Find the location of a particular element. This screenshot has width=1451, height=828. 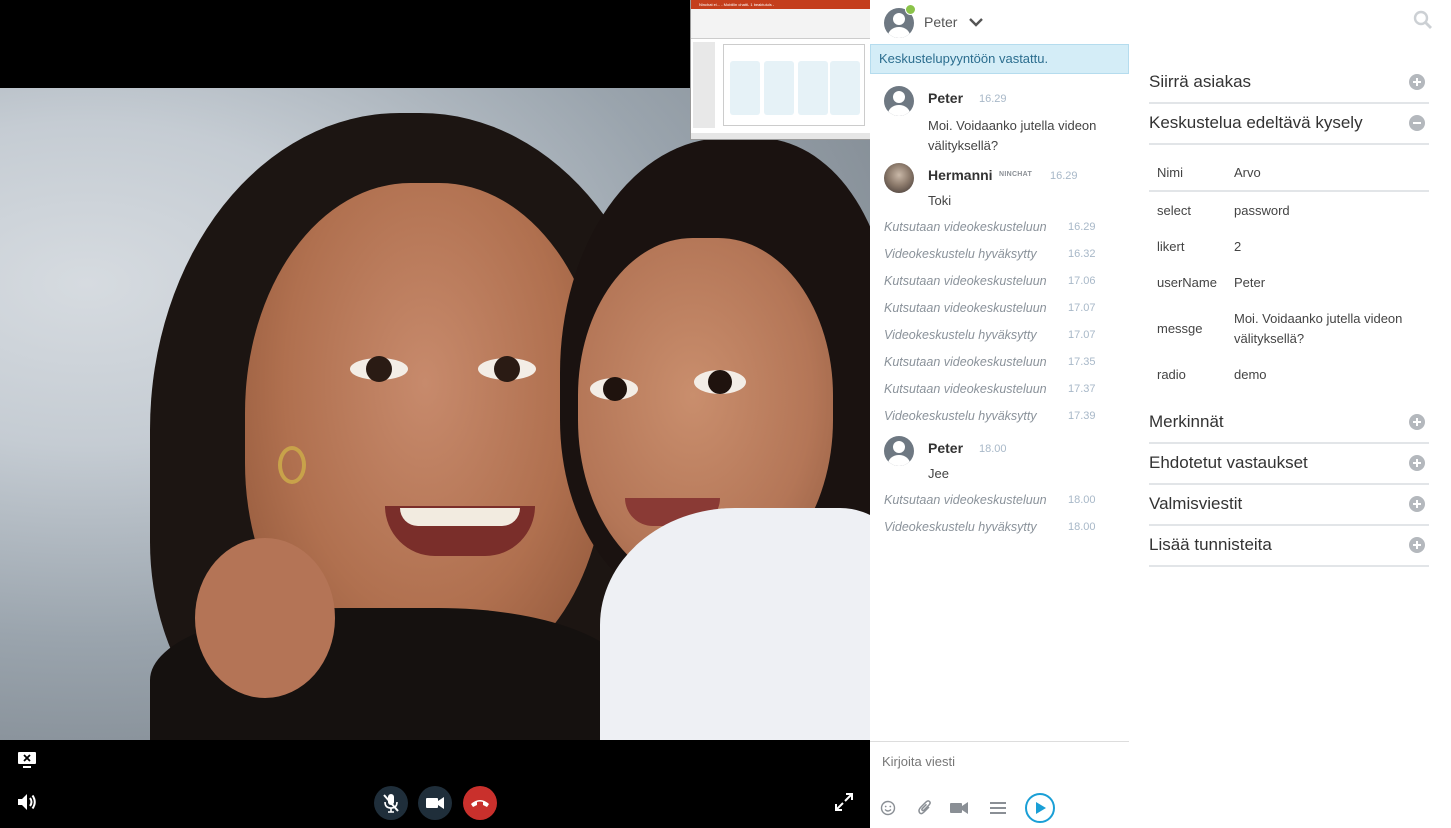

send-icon is located at coordinates (1041, 808).